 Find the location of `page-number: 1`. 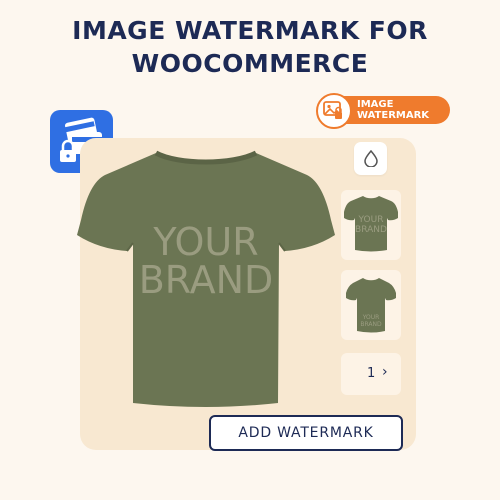

page-number: 1 is located at coordinates (371, 373).